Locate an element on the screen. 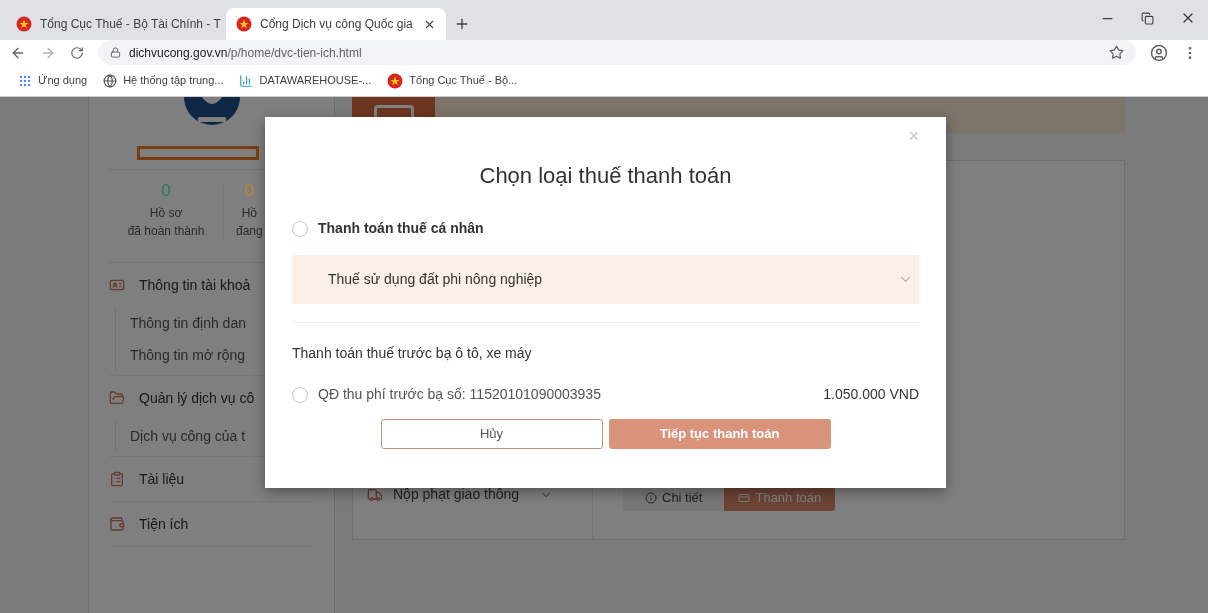 This screenshot has height=613, width=1208. tab-title: Tổng Cục Thuế - Bộ Tài Chính - T is located at coordinates (130, 24).